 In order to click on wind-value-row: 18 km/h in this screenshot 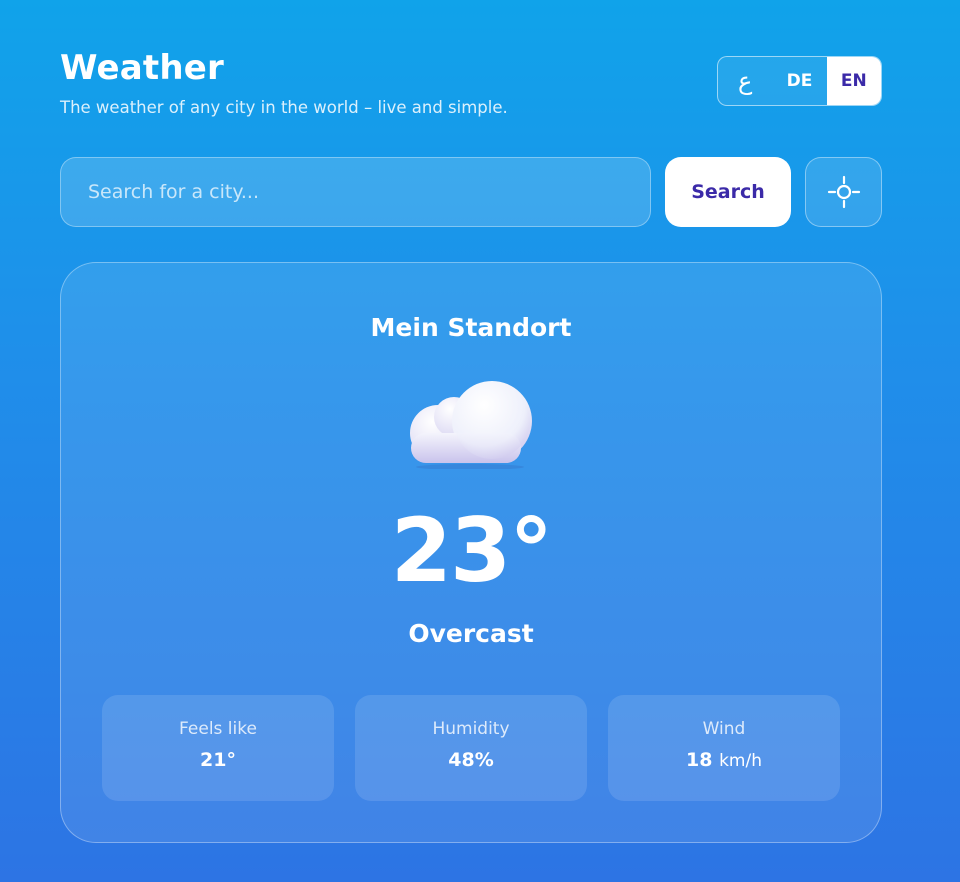, I will do `click(724, 760)`.